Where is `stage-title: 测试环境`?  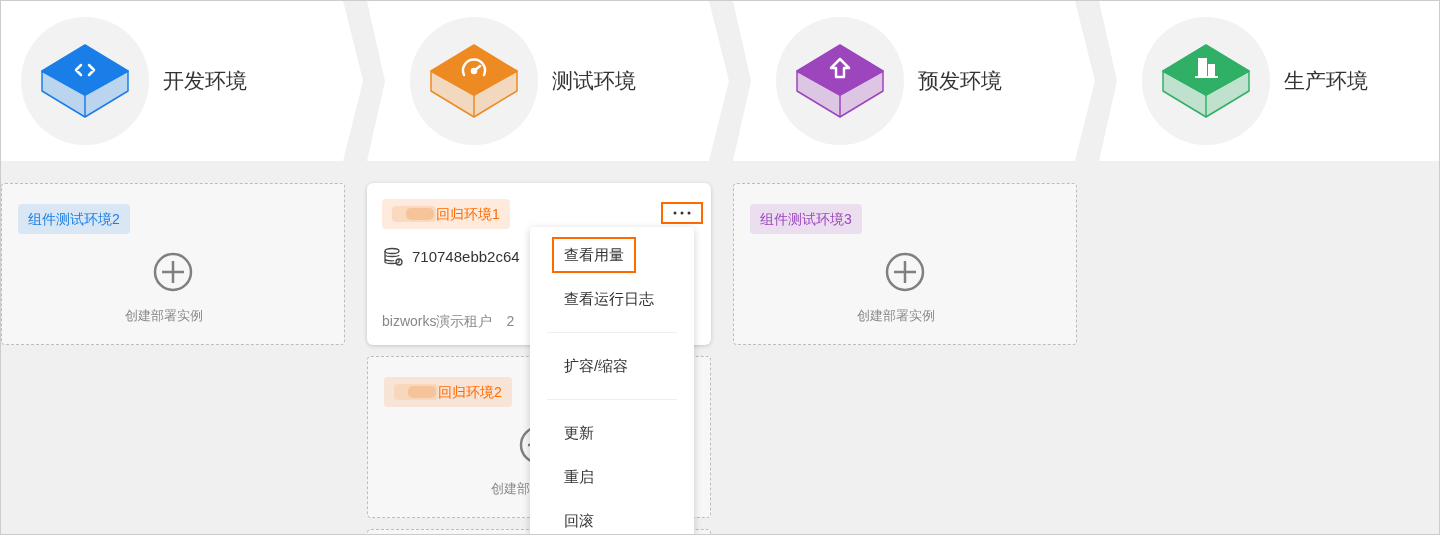 stage-title: 测试环境 is located at coordinates (594, 81).